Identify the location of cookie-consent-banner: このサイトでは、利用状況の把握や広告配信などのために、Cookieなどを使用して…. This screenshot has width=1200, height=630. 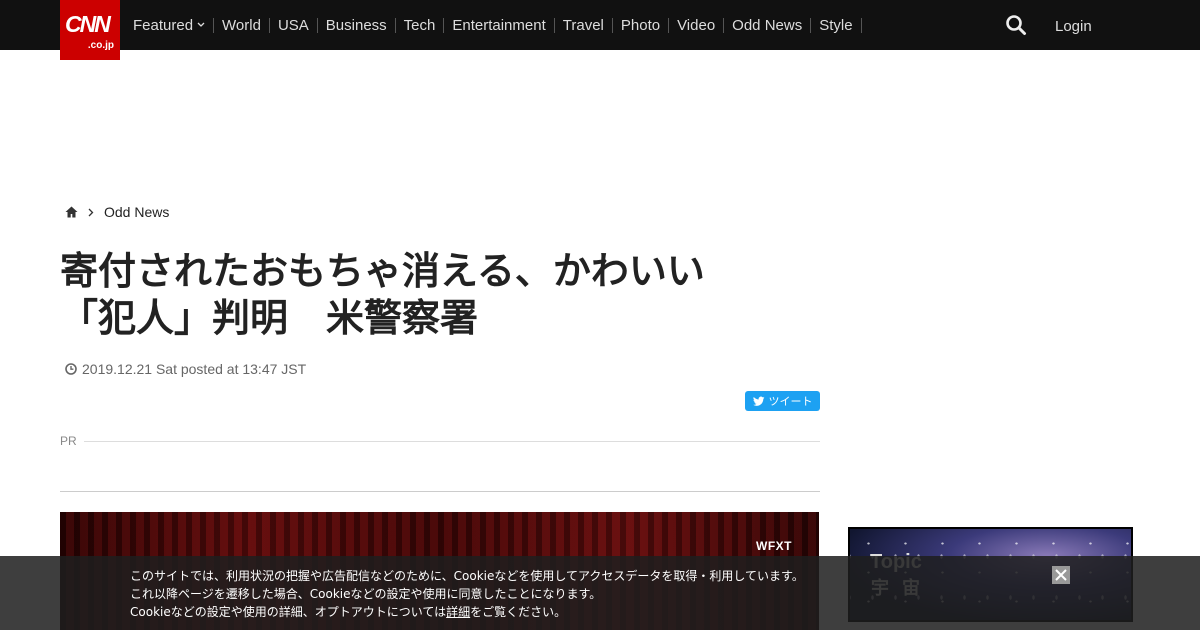
(600, 593).